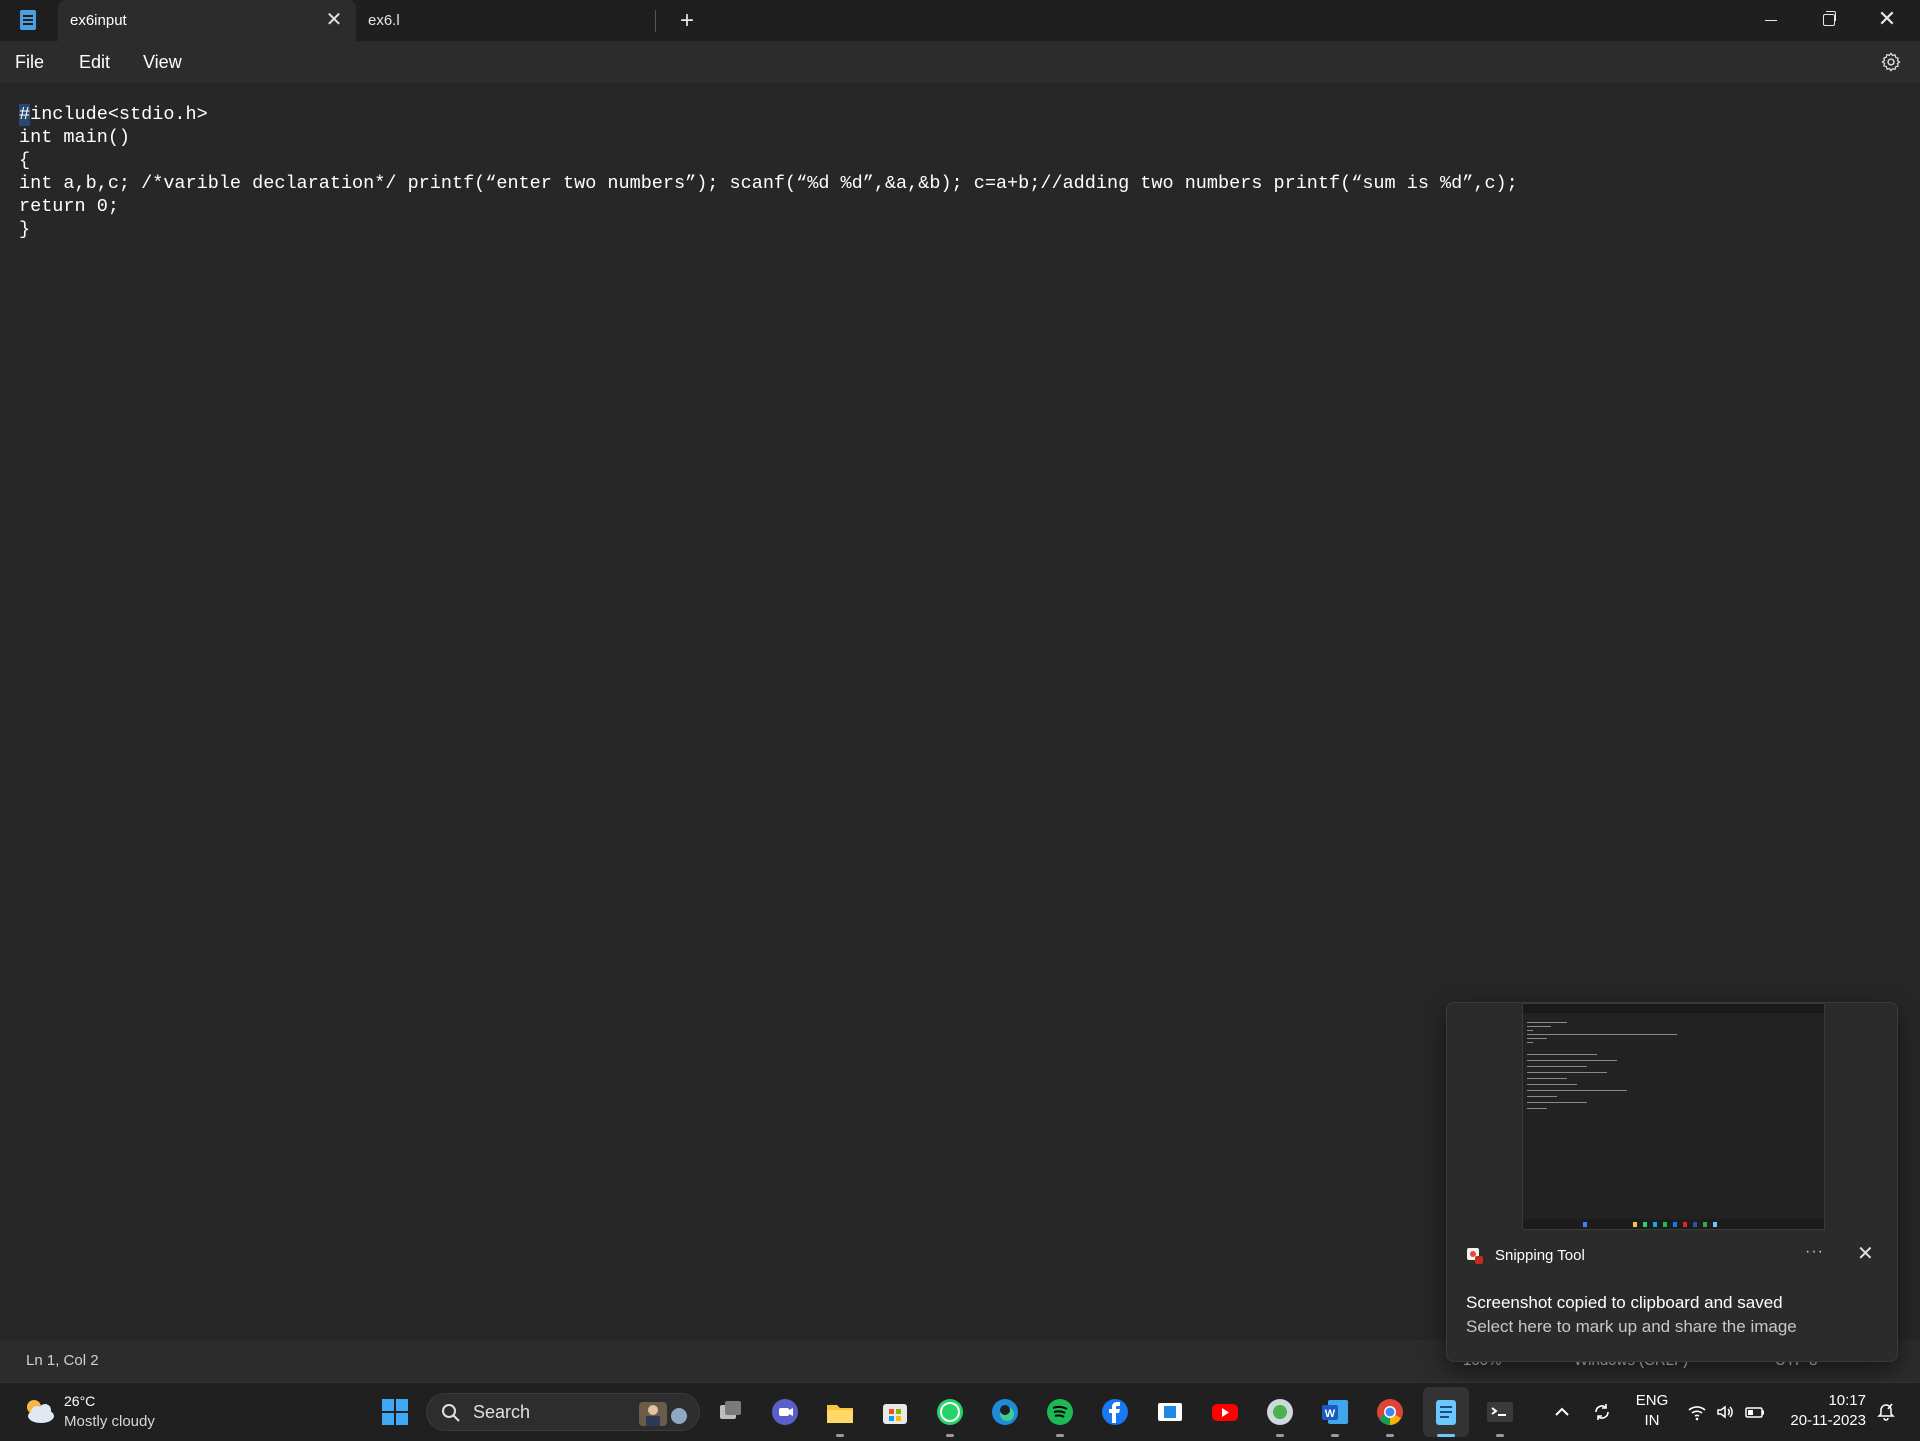  I want to click on notepad-icon, so click(1446, 1412).